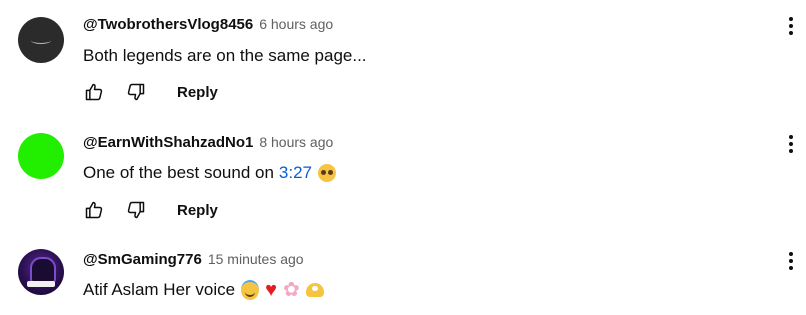  What do you see at coordinates (159, 289) in the screenshot?
I see `comment-text-body: Atif Aslam Her voice` at bounding box center [159, 289].